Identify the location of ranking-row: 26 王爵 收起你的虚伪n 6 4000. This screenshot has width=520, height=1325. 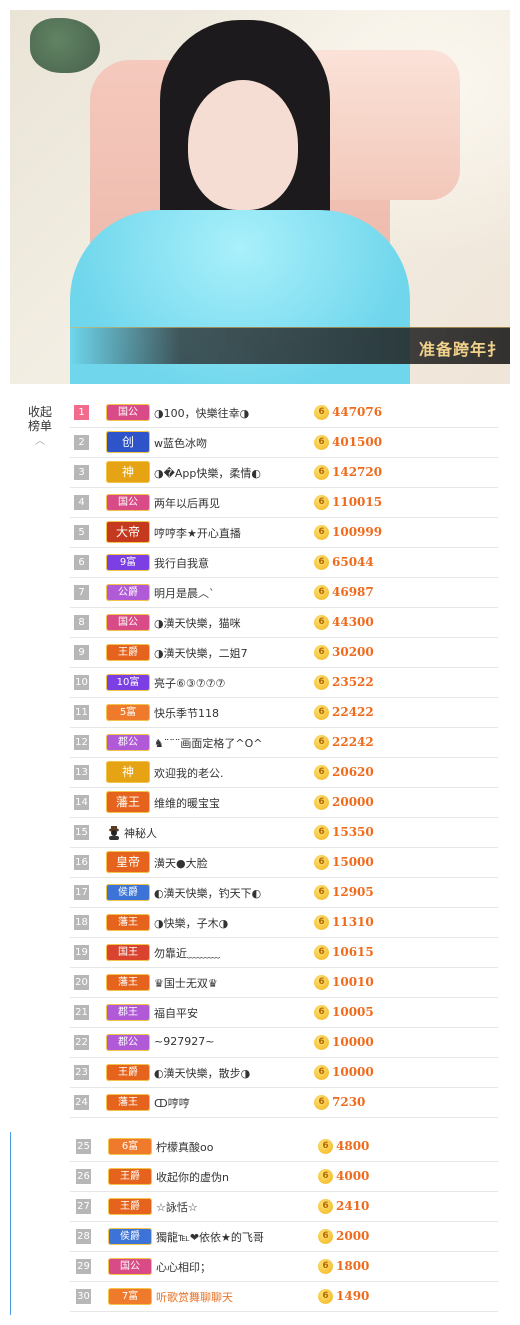
(284, 1177).